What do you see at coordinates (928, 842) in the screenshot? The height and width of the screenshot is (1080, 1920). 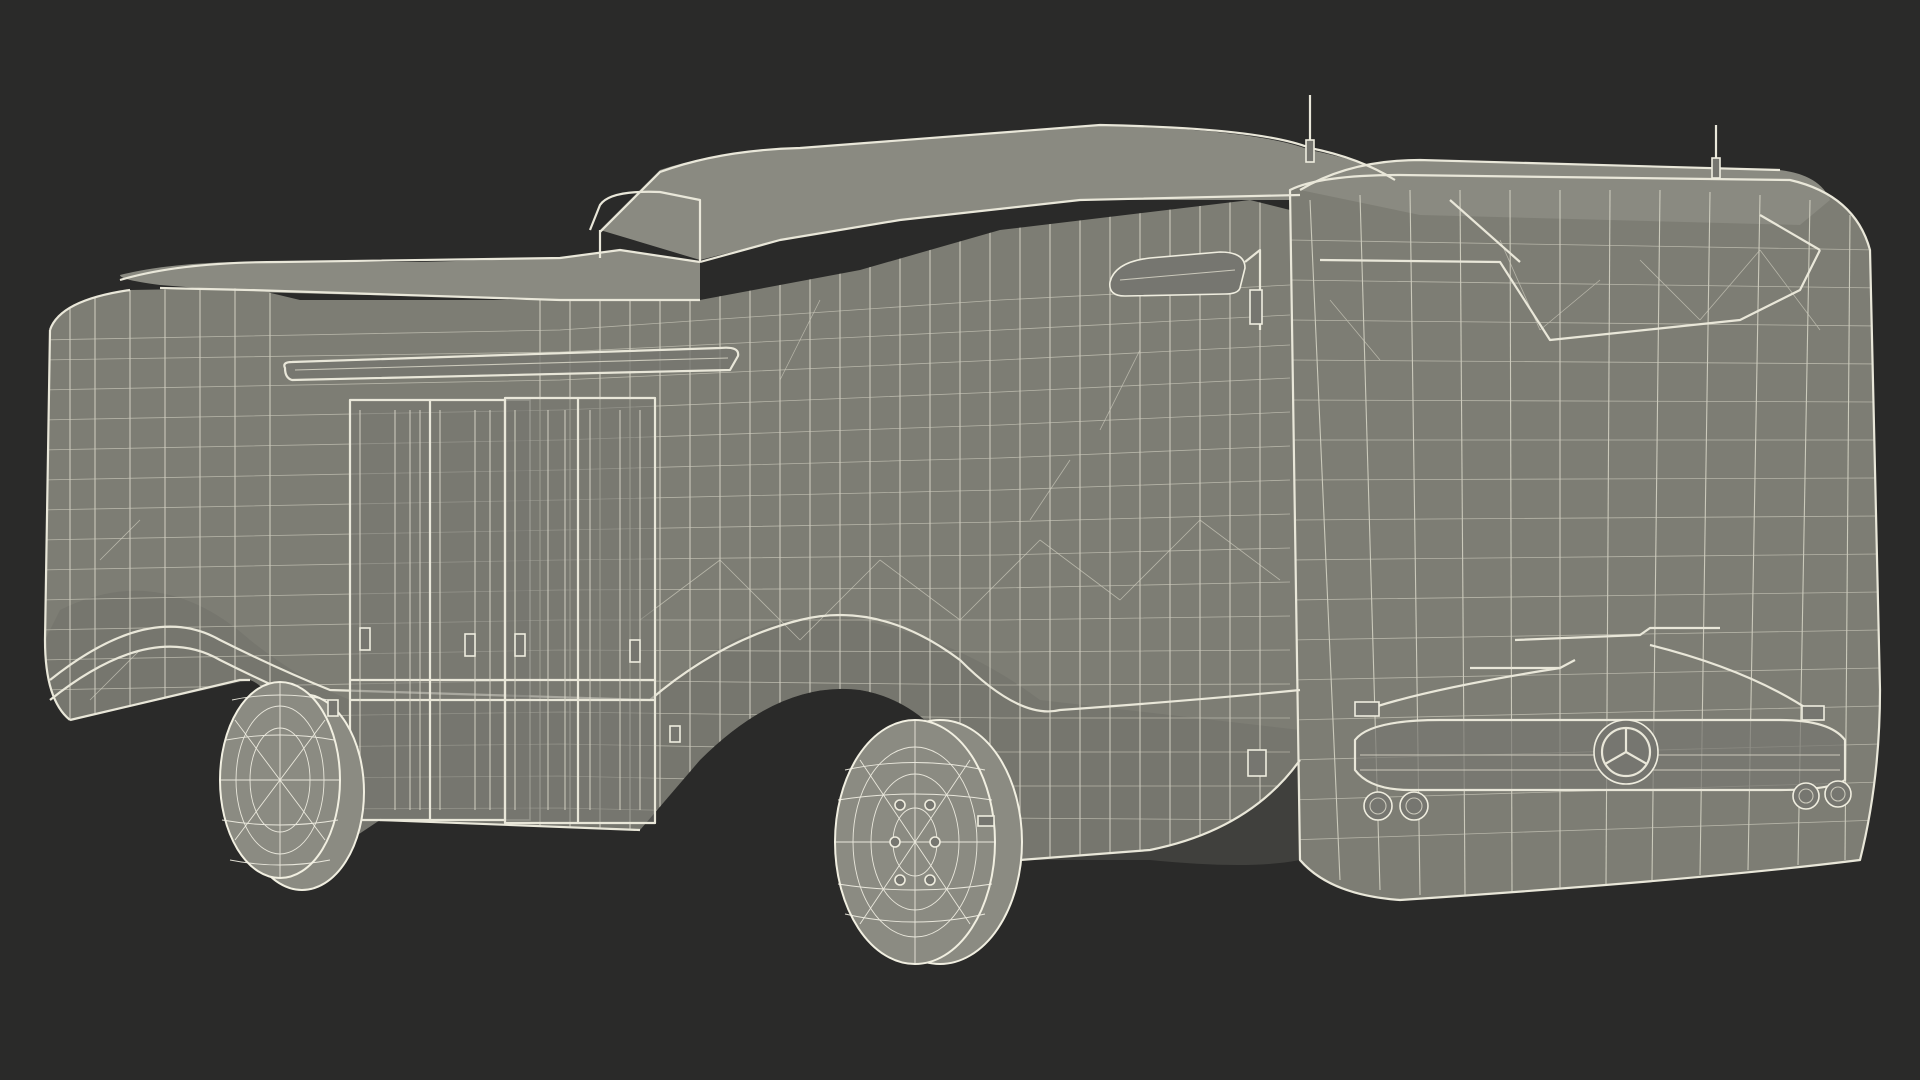 I see `front-wheel` at bounding box center [928, 842].